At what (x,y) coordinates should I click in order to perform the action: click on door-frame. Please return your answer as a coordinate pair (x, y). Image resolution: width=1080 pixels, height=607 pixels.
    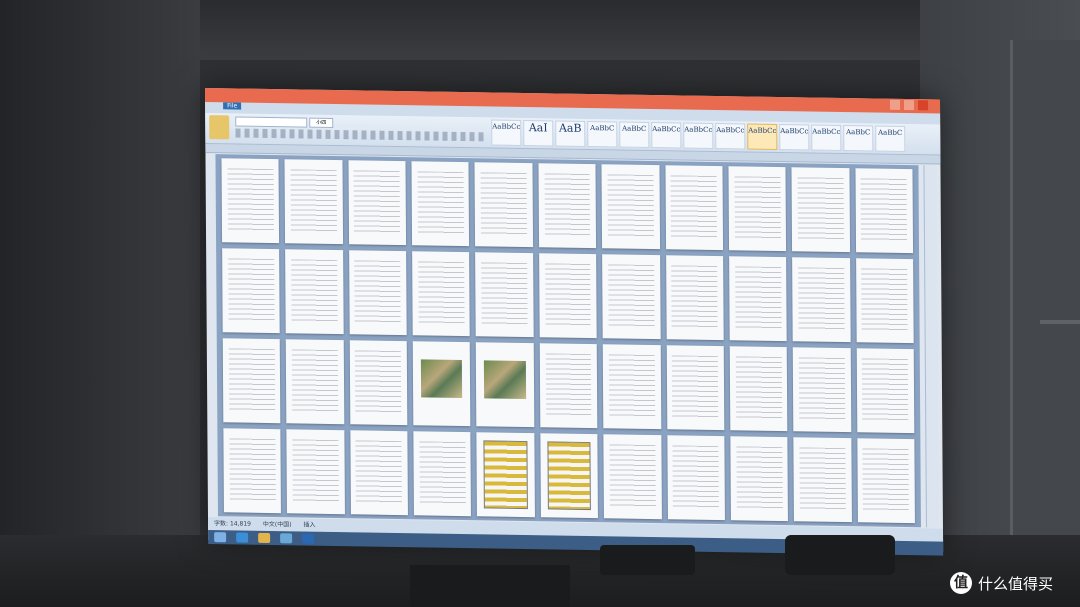
    Looking at the image, I should click on (1045, 290).